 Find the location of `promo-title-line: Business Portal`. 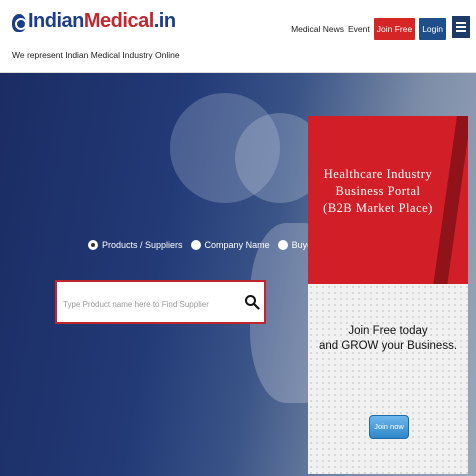

promo-title-line: Business Portal is located at coordinates (378, 191).